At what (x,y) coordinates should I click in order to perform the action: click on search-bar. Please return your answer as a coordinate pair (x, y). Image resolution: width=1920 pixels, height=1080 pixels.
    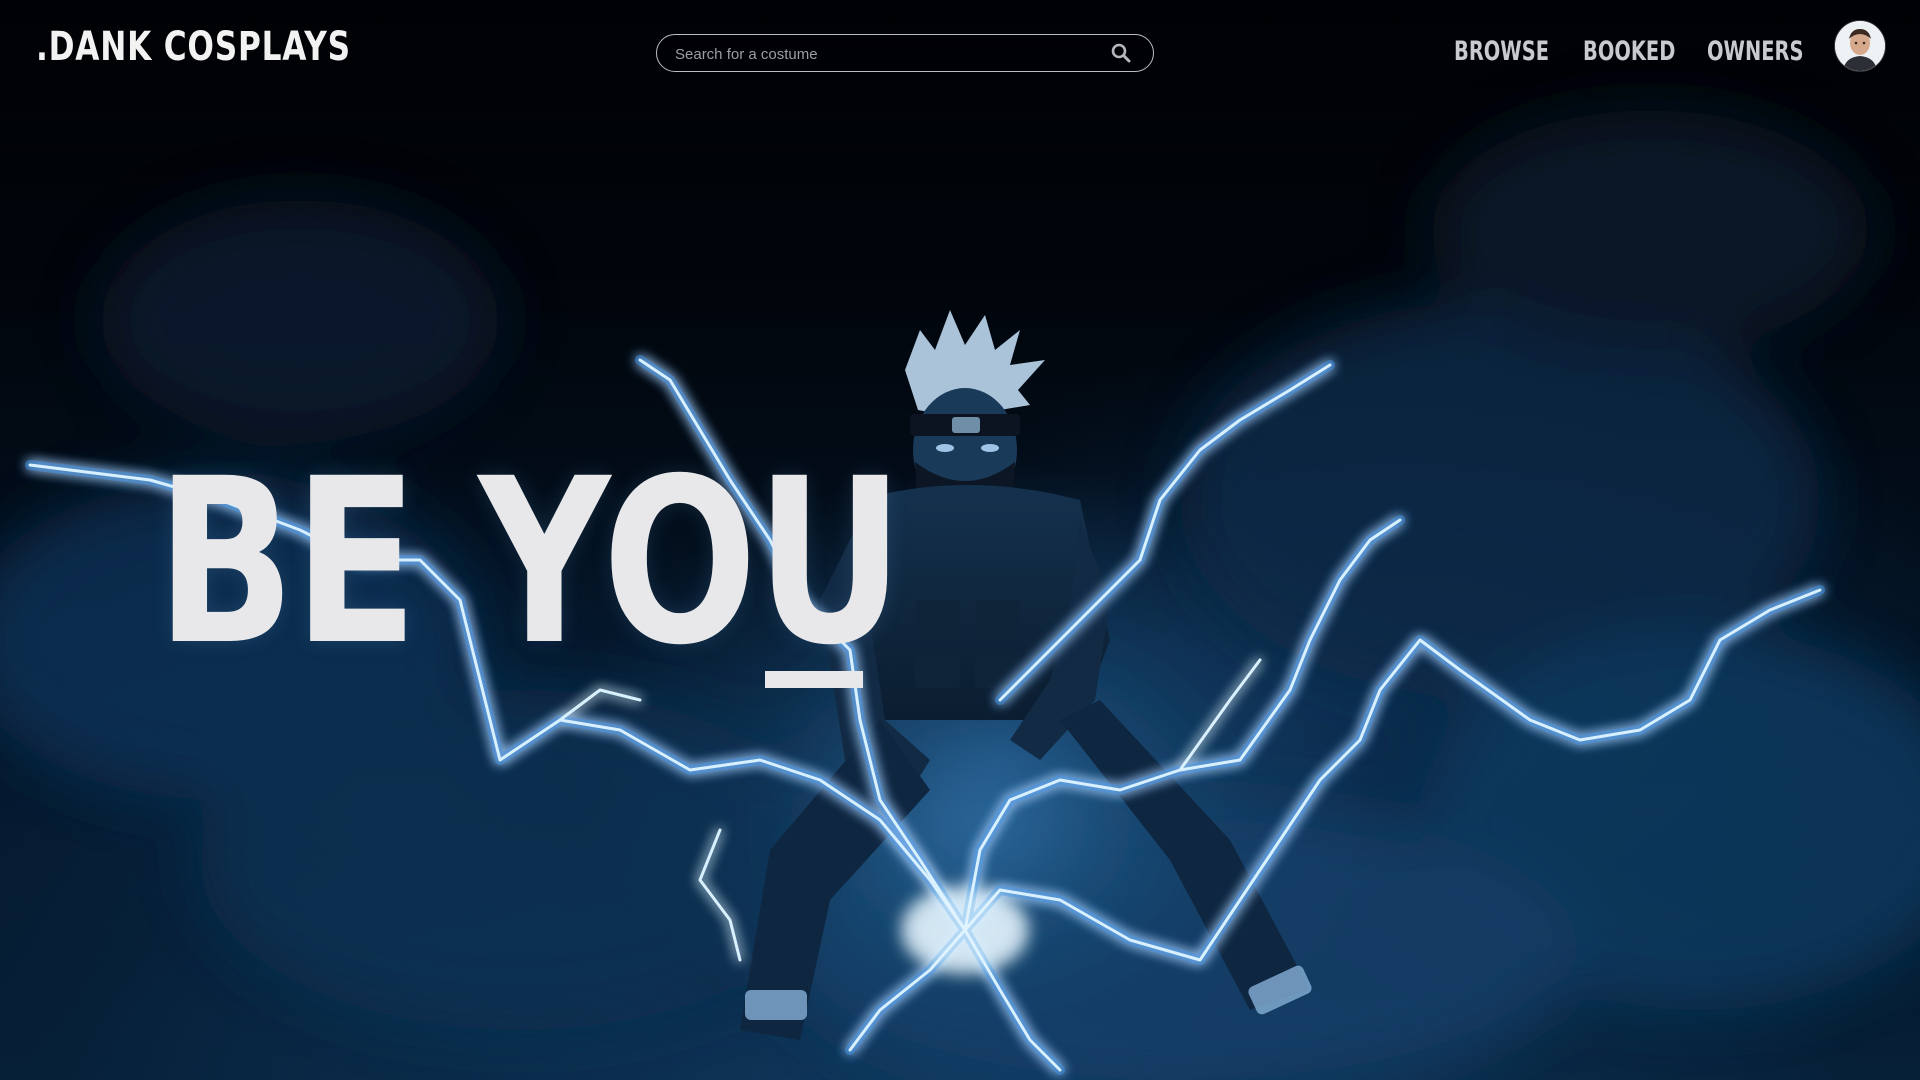
    Looking at the image, I should click on (905, 53).